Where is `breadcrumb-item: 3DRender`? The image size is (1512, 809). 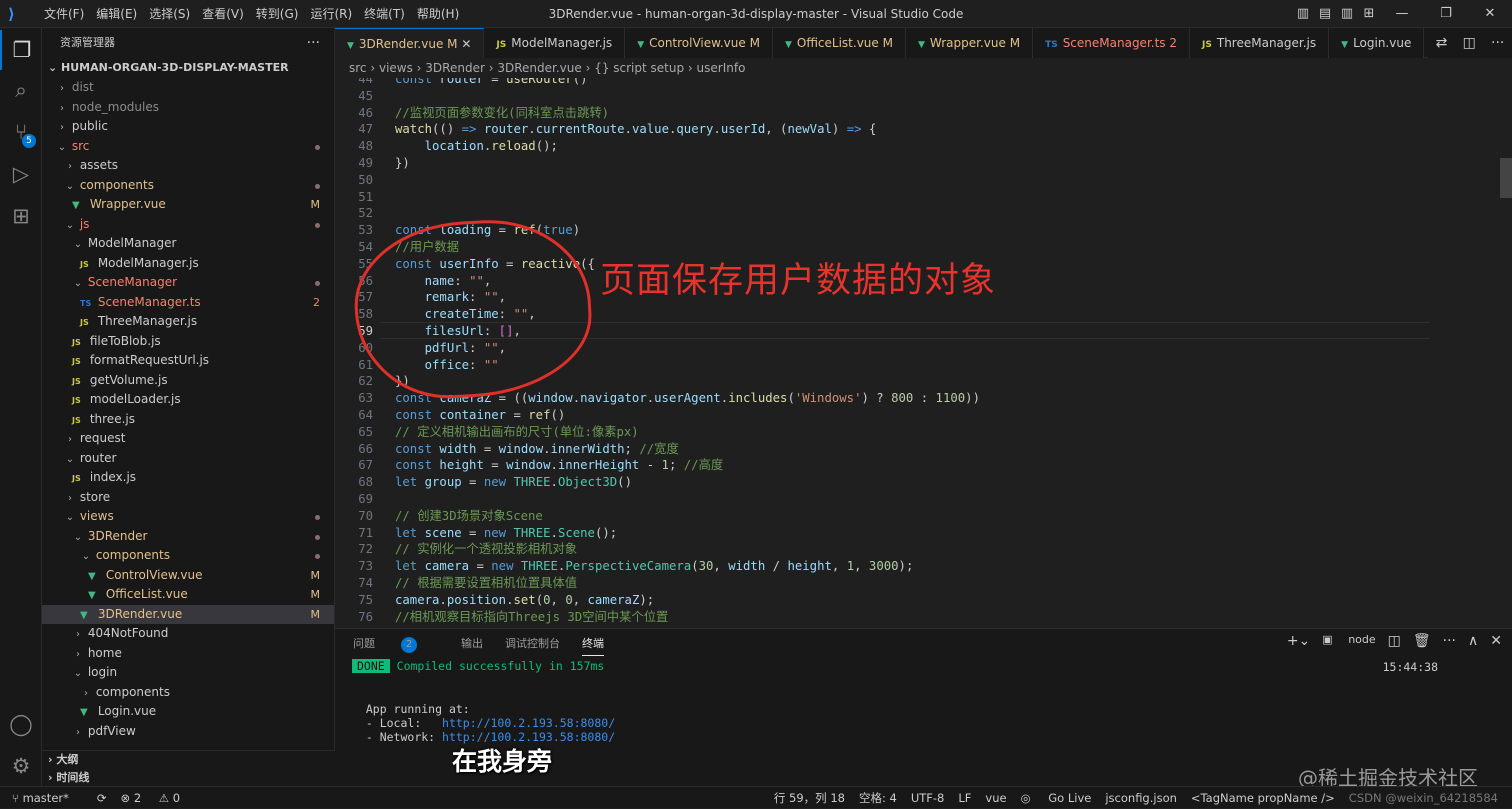
breadcrumb-item: 3DRender is located at coordinates (455, 68).